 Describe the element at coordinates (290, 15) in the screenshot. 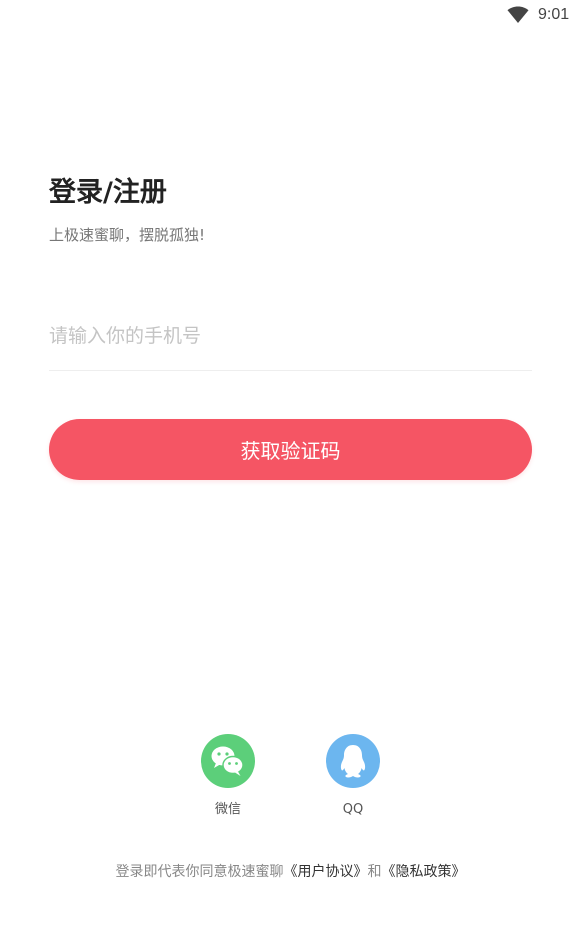

I see `status-bar: 9:01` at that location.